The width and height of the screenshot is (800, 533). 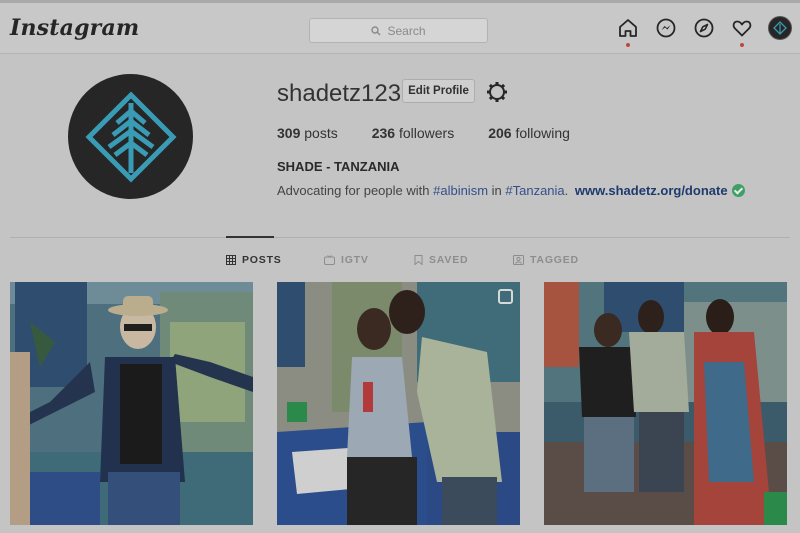 I want to click on home-icon, so click(x=628, y=31).